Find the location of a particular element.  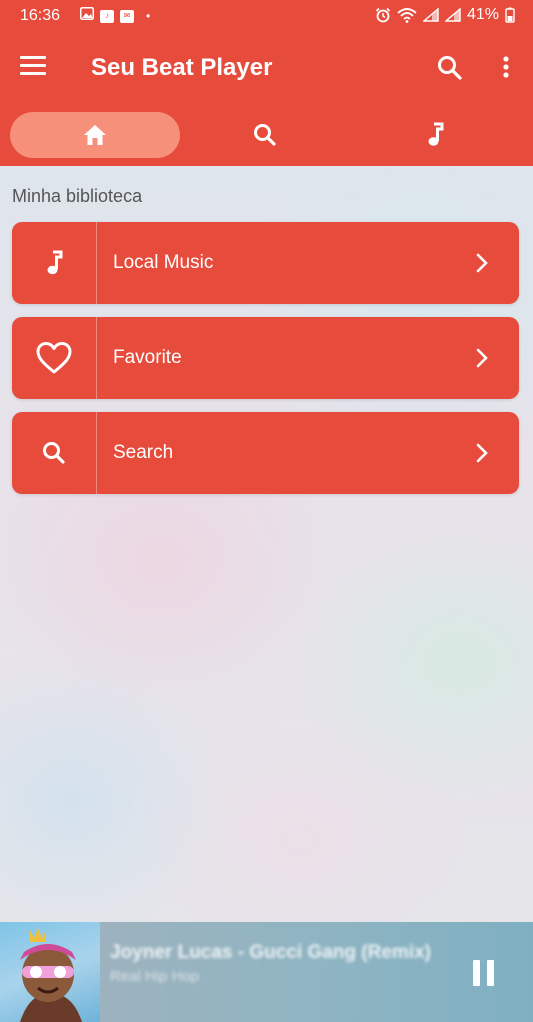

tab-bar is located at coordinates (266, 135).